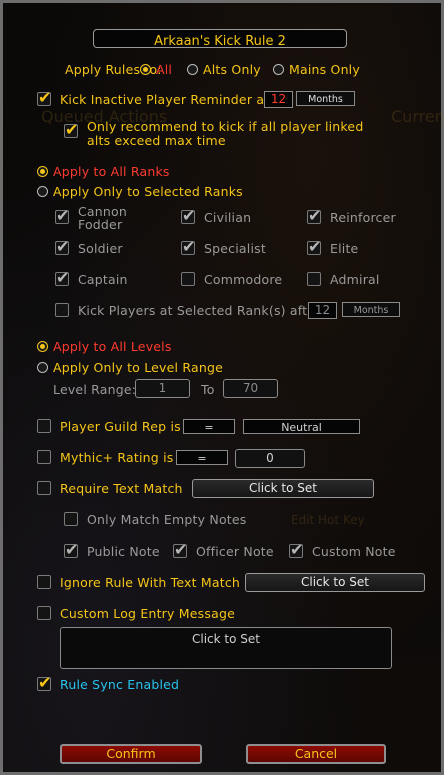 Image resolution: width=444 pixels, height=775 pixels. What do you see at coordinates (44, 457) in the screenshot?
I see `mythic-rating-checkbox` at bounding box center [44, 457].